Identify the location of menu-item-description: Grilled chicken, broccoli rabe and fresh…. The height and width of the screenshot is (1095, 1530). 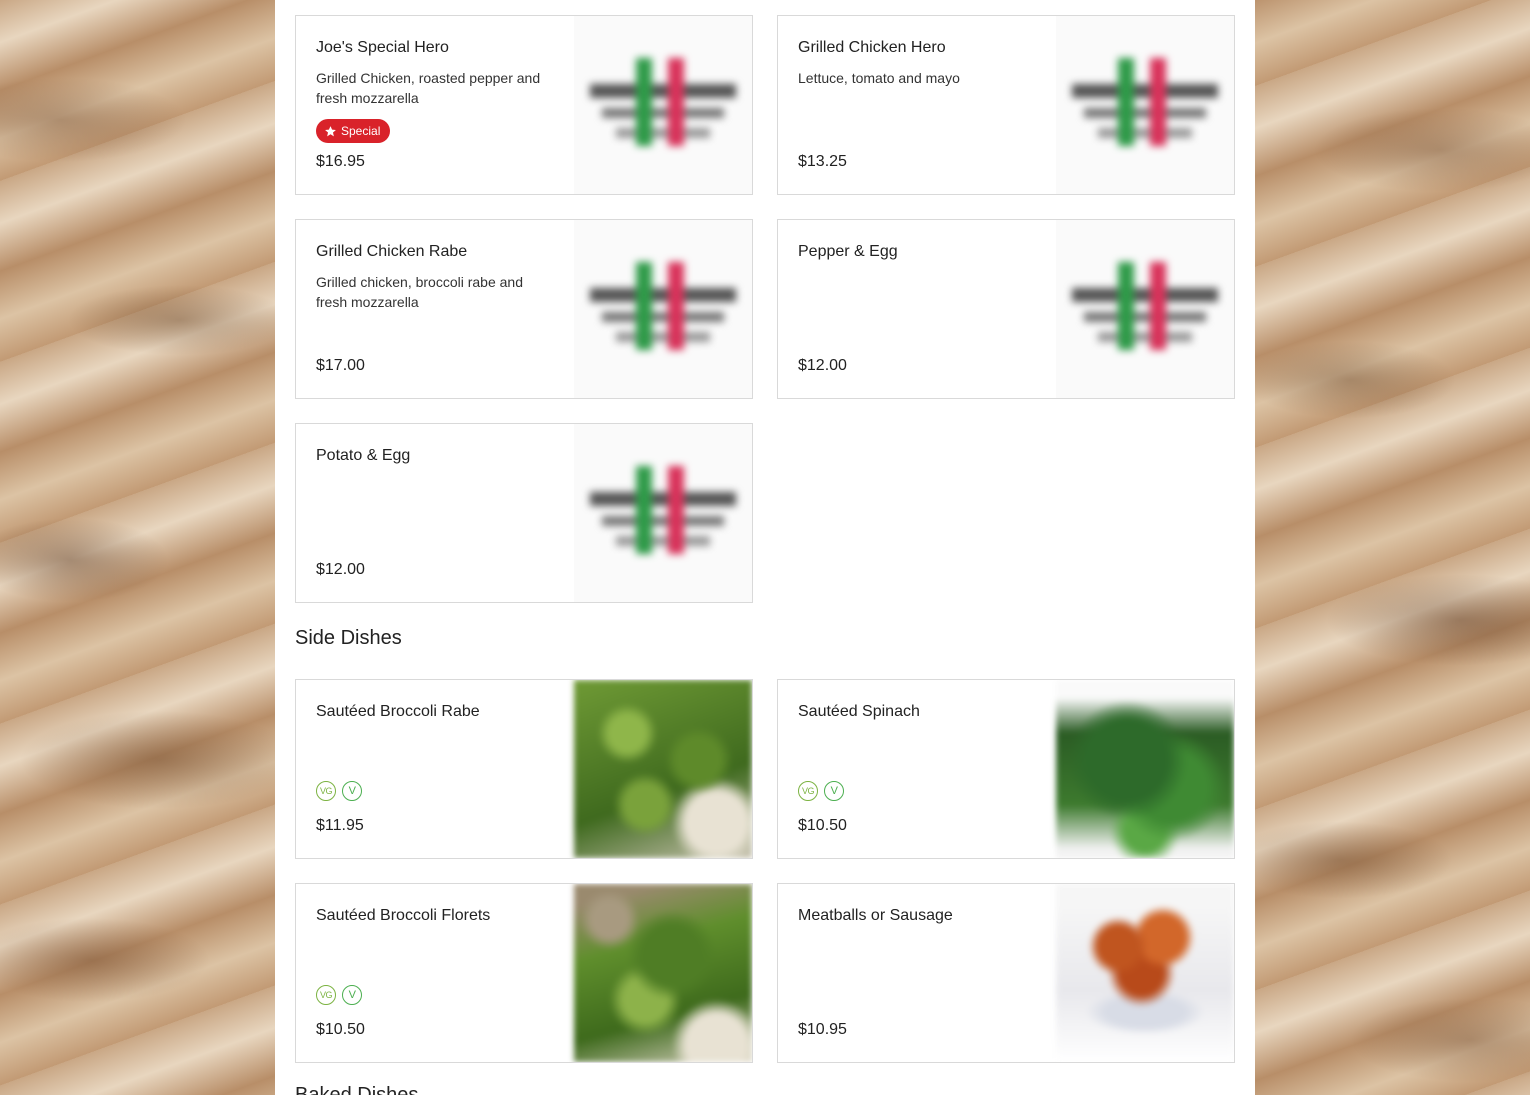
(419, 292).